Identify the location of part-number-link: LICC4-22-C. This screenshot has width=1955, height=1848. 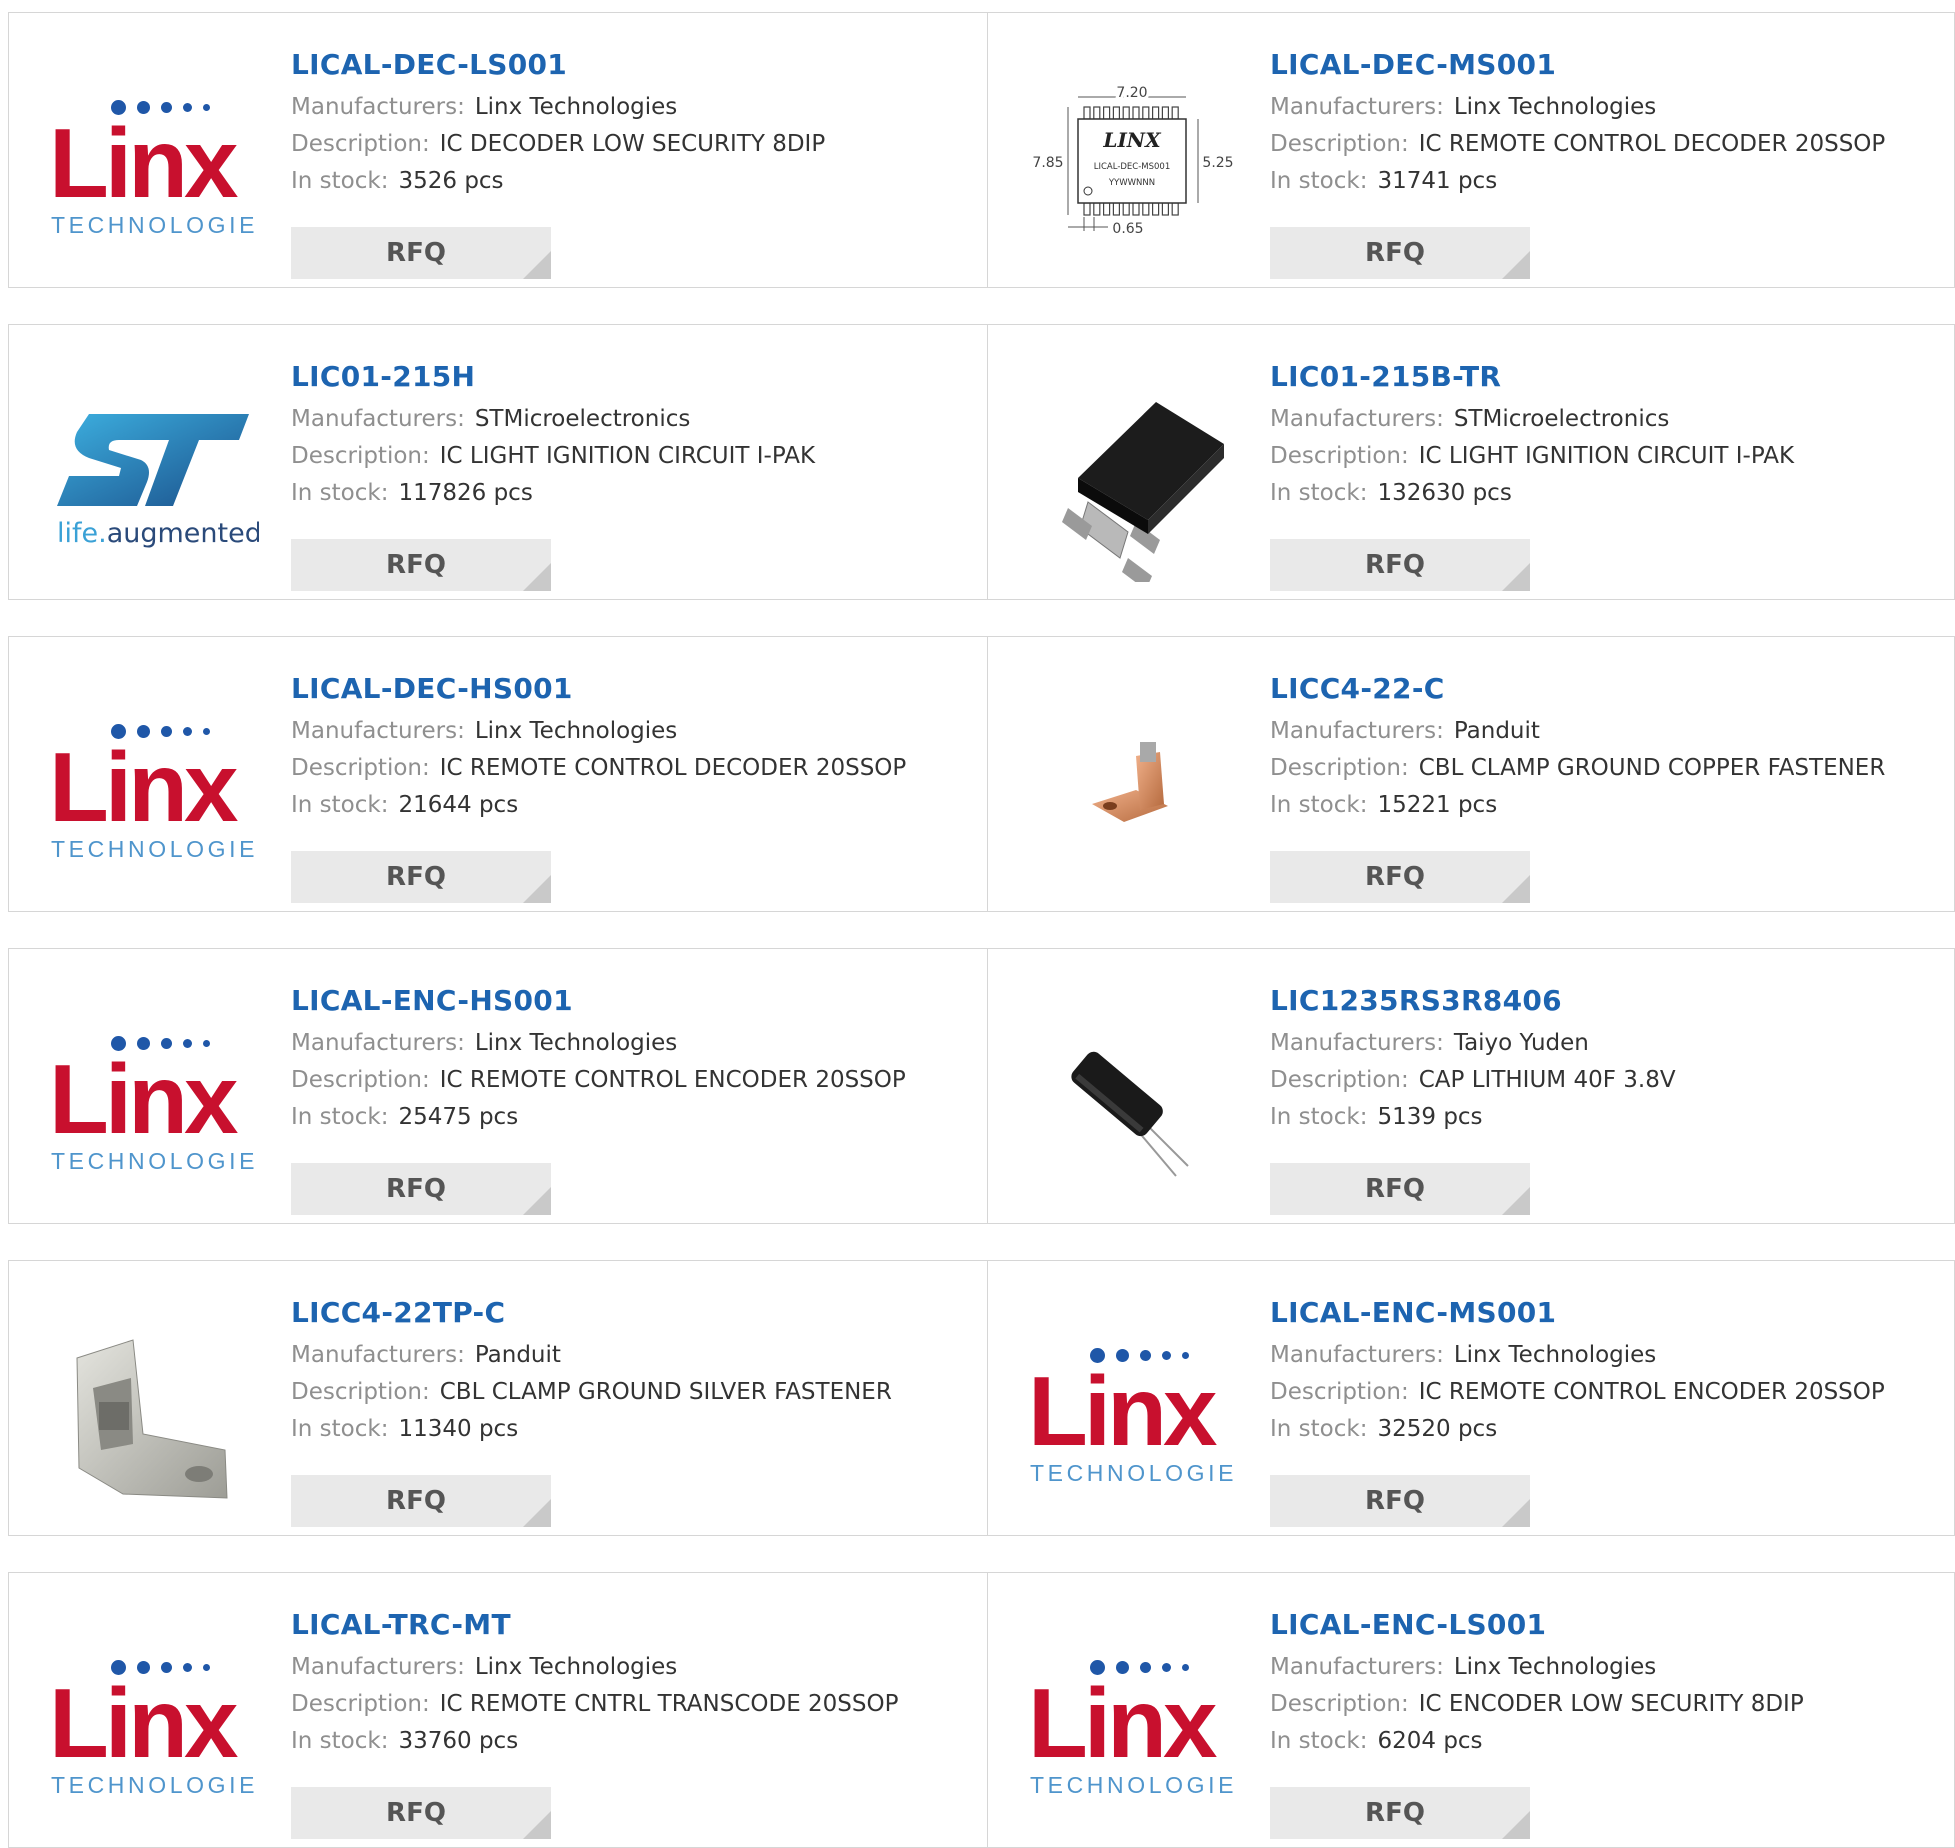
(1357, 689).